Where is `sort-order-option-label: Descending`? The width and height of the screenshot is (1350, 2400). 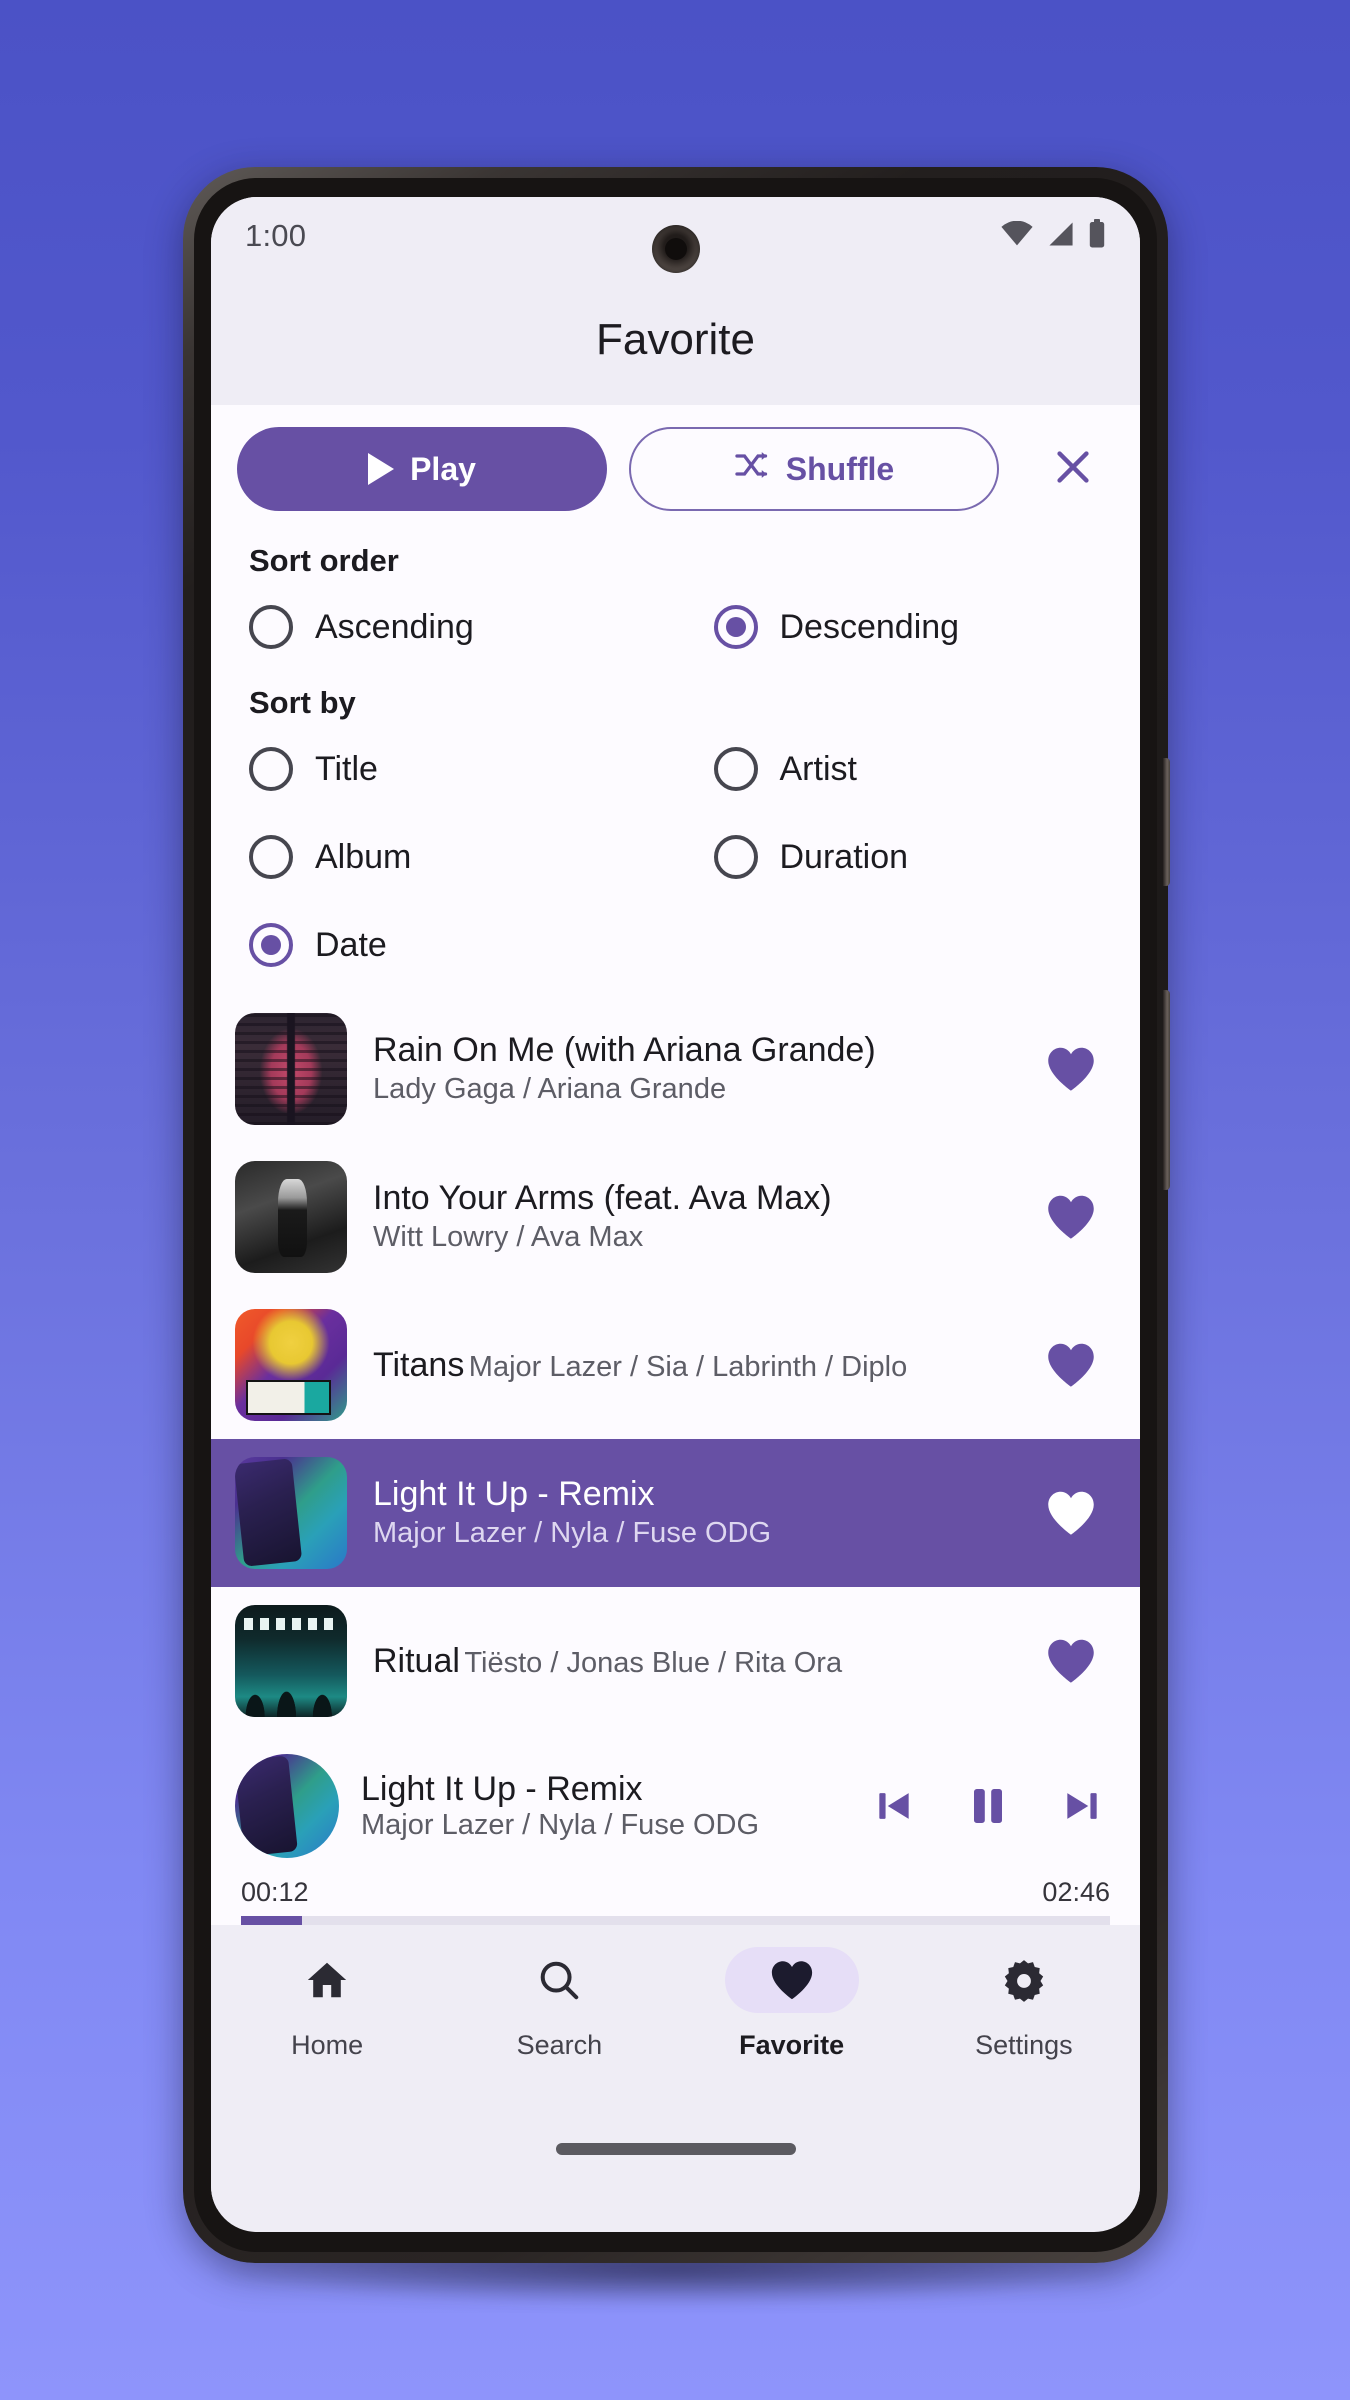
sort-order-option-label: Descending is located at coordinates (869, 626).